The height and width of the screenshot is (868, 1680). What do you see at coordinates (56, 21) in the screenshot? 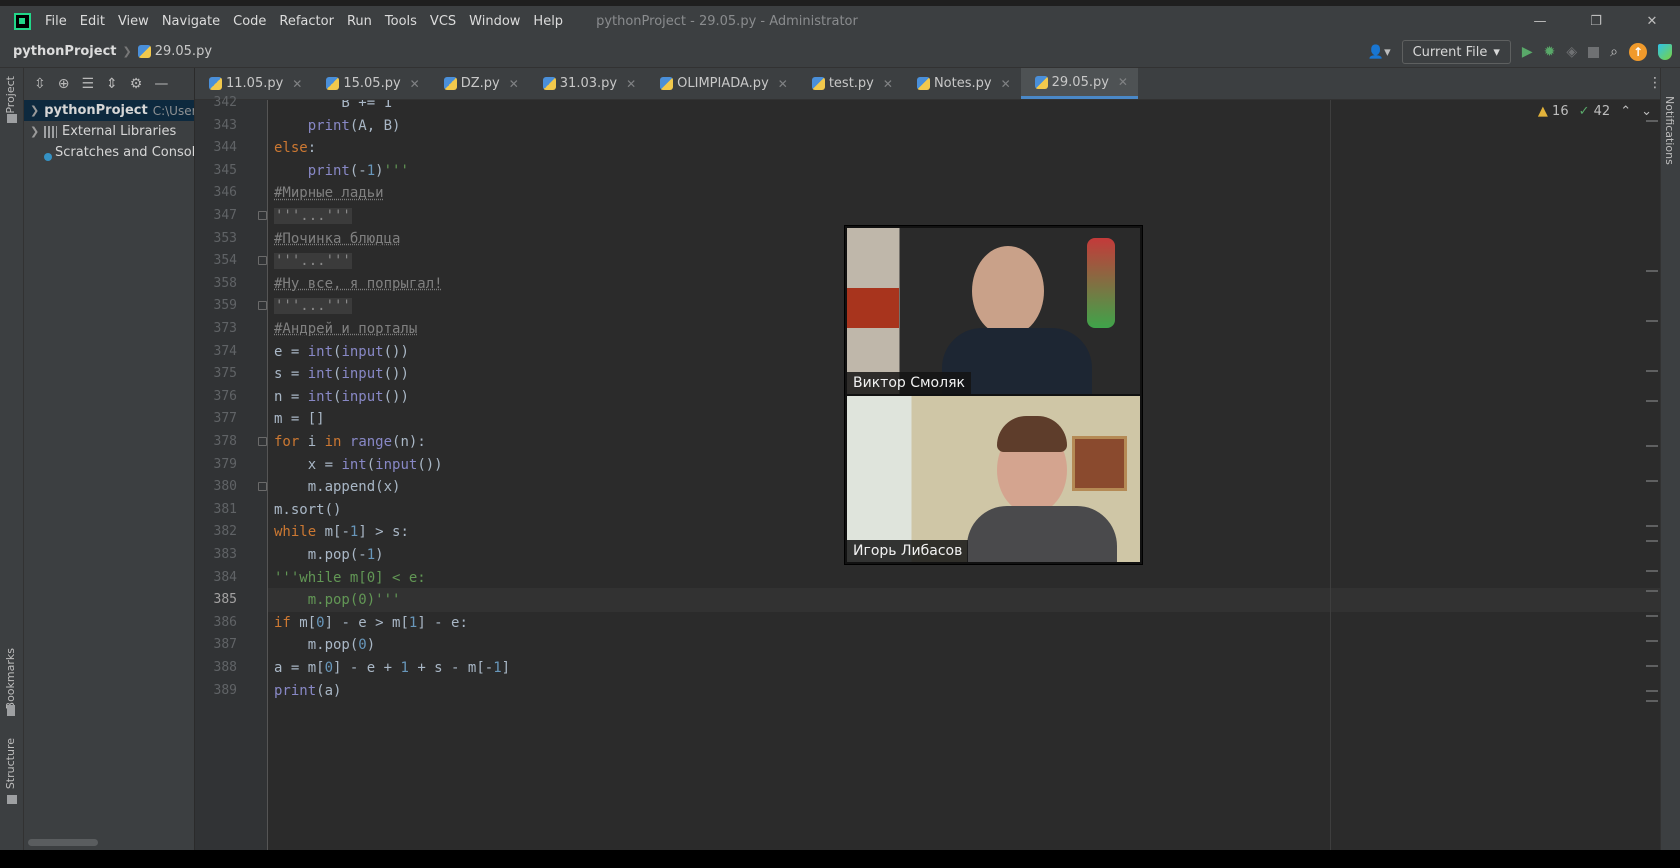
I see `menu-file: File` at bounding box center [56, 21].